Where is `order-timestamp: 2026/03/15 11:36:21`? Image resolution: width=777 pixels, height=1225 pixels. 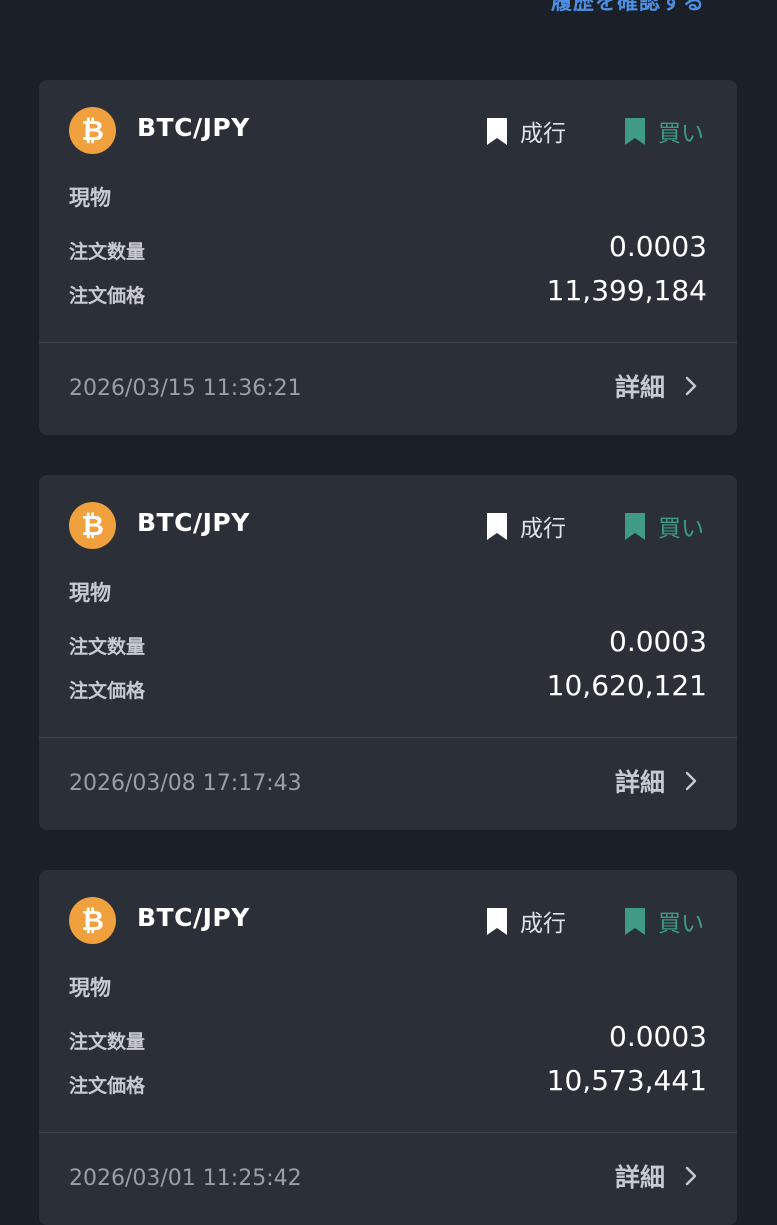
order-timestamp: 2026/03/15 11:36:21 is located at coordinates (185, 388).